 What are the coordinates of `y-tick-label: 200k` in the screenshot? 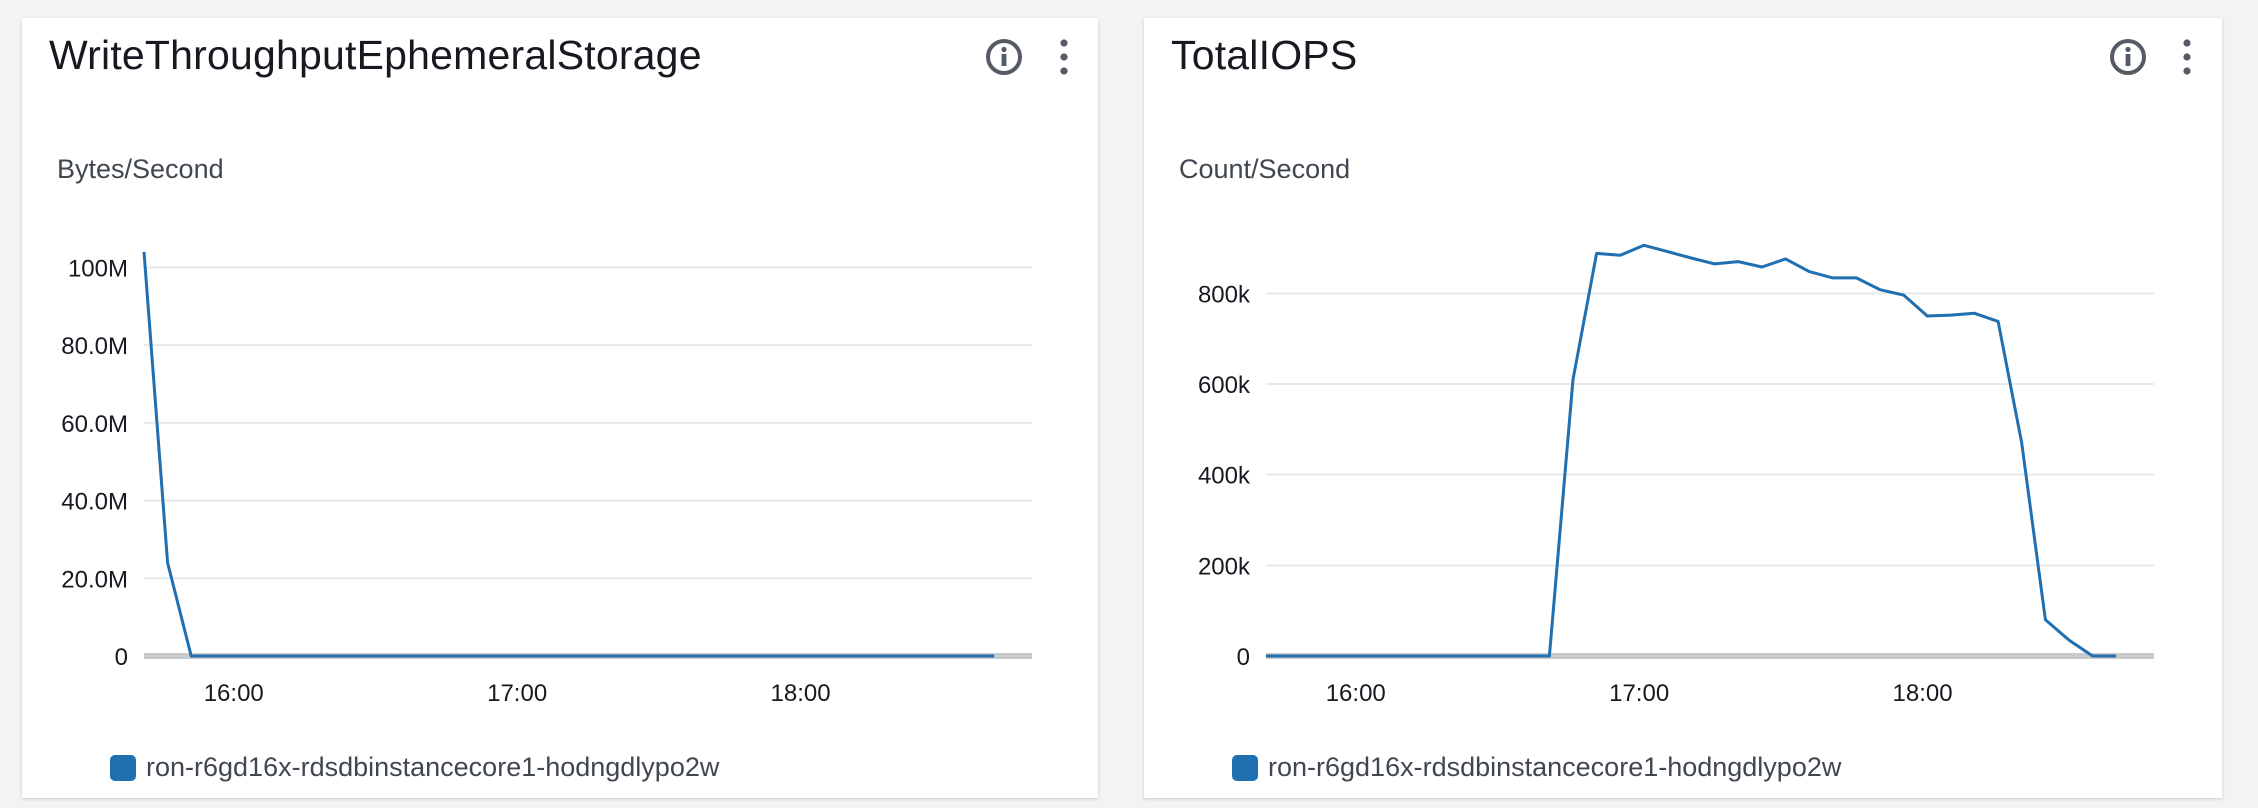 It's located at (1224, 566).